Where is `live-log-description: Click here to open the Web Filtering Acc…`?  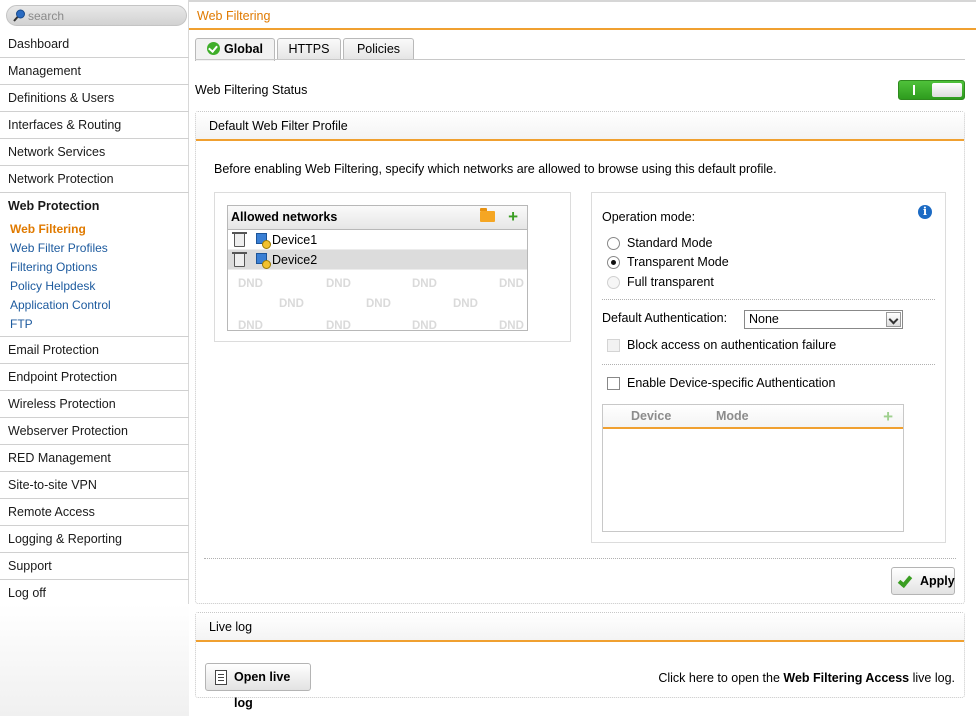
live-log-description: Click here to open the Web Filtering Acc… is located at coordinates (806, 678).